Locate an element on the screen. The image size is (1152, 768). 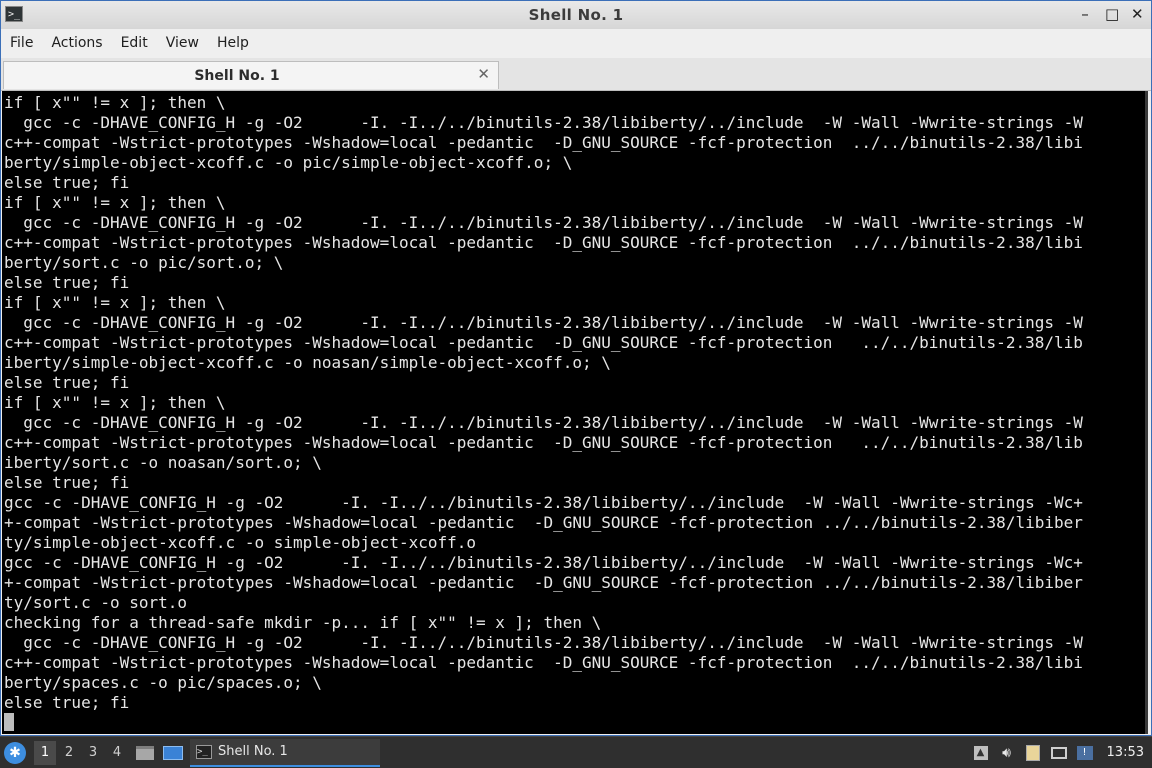
menu-actions: Actions is located at coordinates (76, 43).